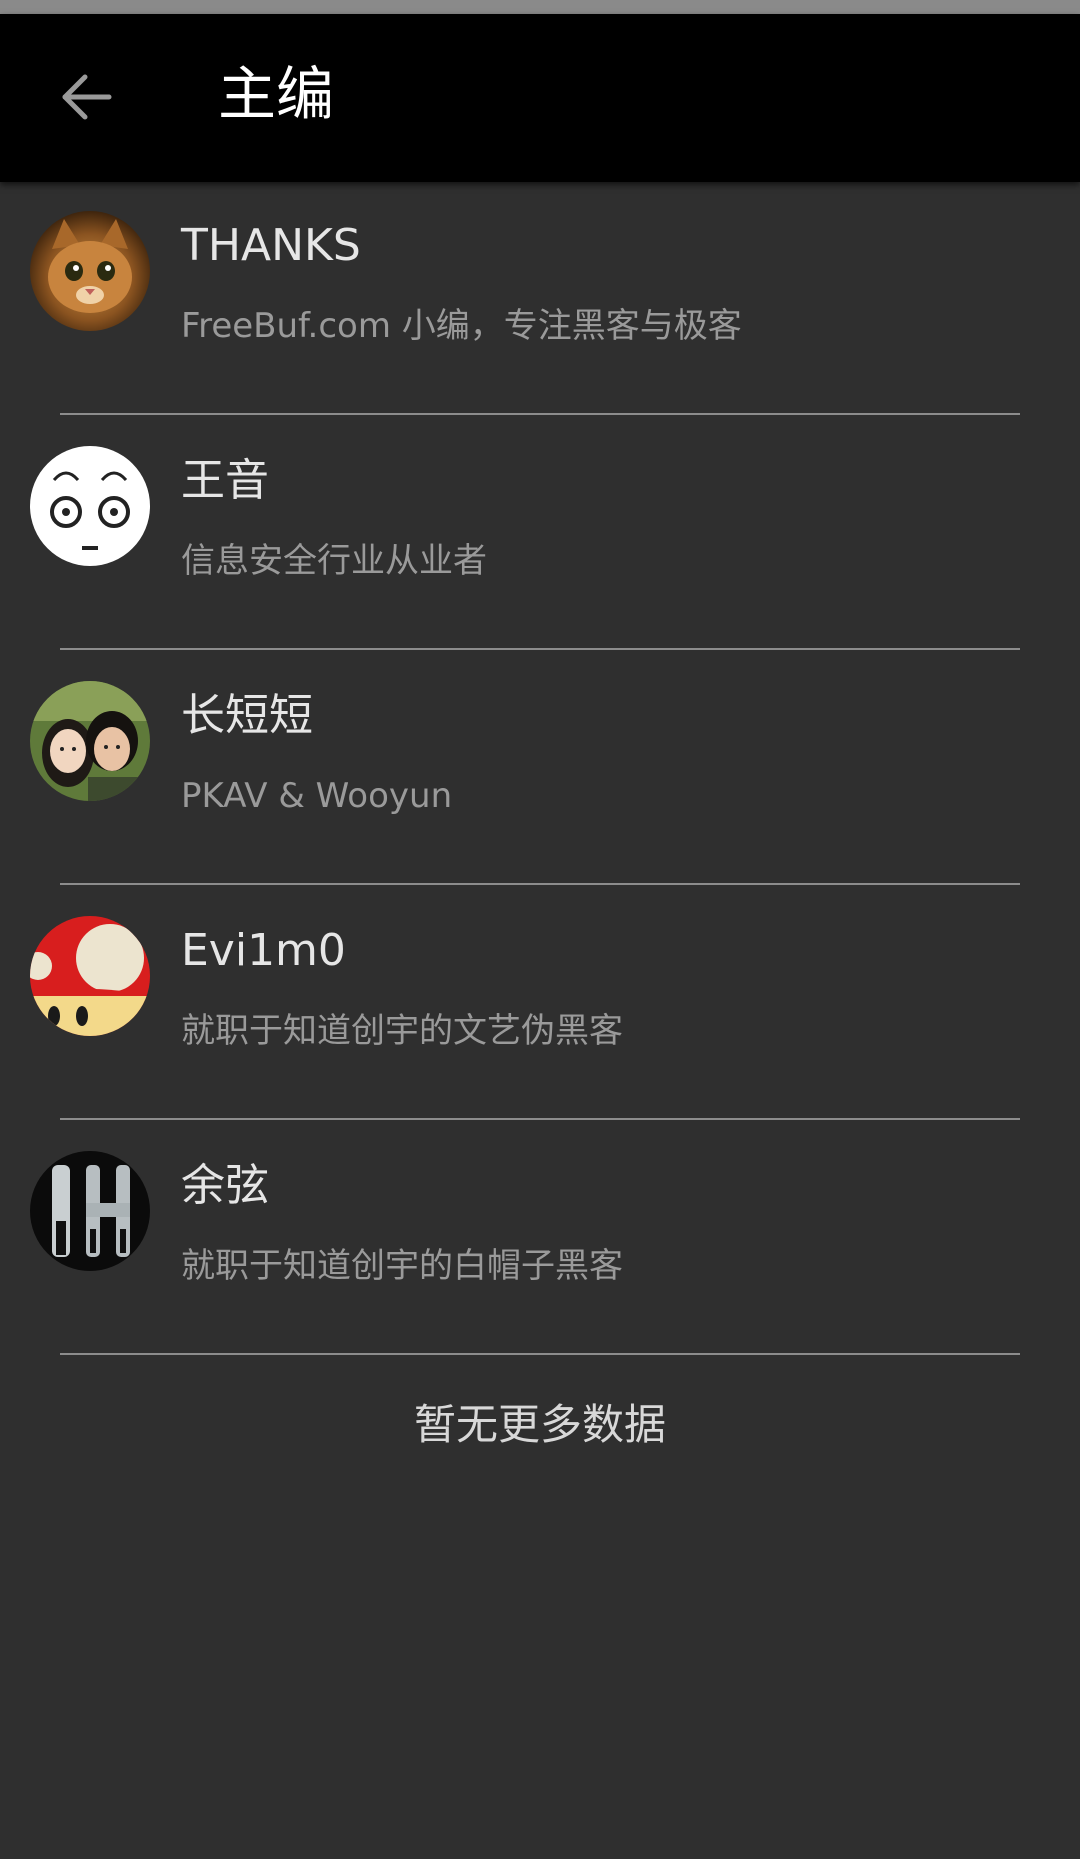  What do you see at coordinates (225, 480) in the screenshot?
I see `editor-name: 王音` at bounding box center [225, 480].